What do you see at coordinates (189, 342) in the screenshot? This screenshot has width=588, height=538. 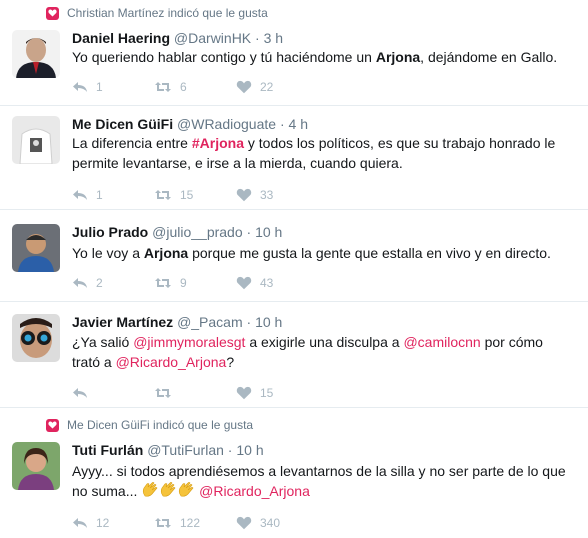 I see `mention-link: @jimmymoralesgt` at bounding box center [189, 342].